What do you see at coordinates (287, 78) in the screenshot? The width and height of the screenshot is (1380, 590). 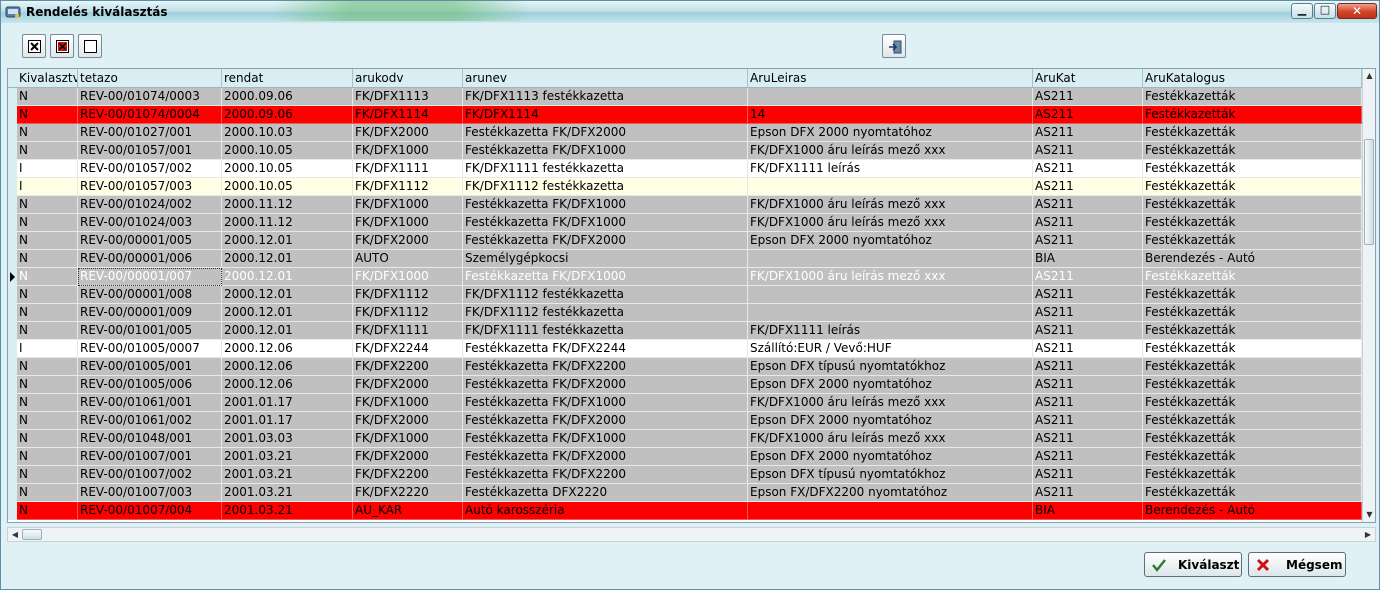 I see `header-col-rendat: rendat` at bounding box center [287, 78].